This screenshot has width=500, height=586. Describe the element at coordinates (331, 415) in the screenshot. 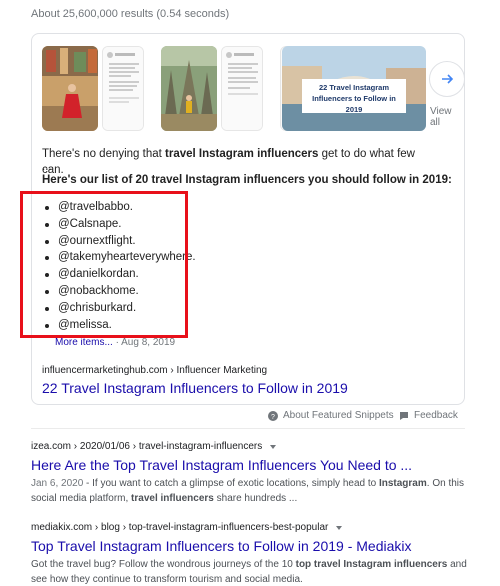

I see `about-featured-snippets: ? About Featured Snippets` at that location.